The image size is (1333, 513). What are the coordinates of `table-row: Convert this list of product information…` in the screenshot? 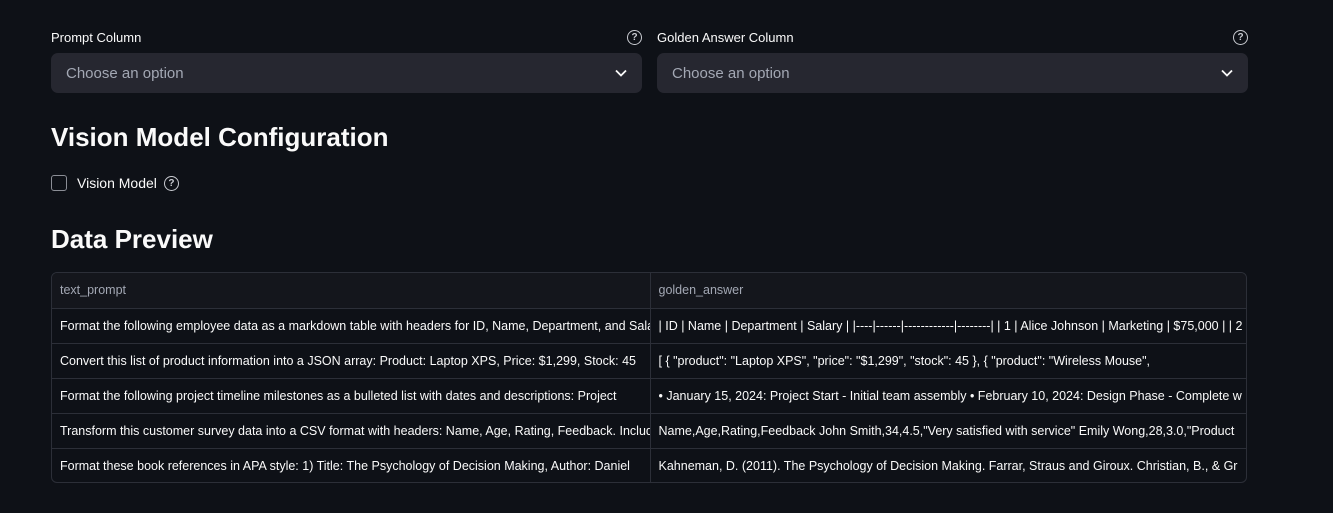 It's located at (649, 361).